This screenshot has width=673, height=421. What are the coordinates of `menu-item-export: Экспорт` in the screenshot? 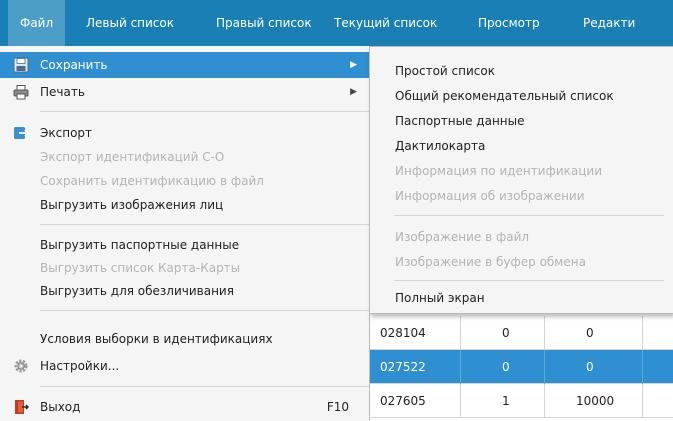 It's located at (184, 133).